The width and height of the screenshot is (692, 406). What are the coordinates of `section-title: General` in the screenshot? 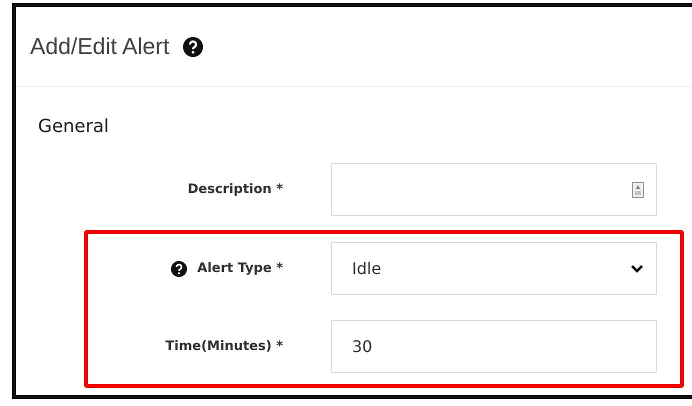 It's located at (74, 127).